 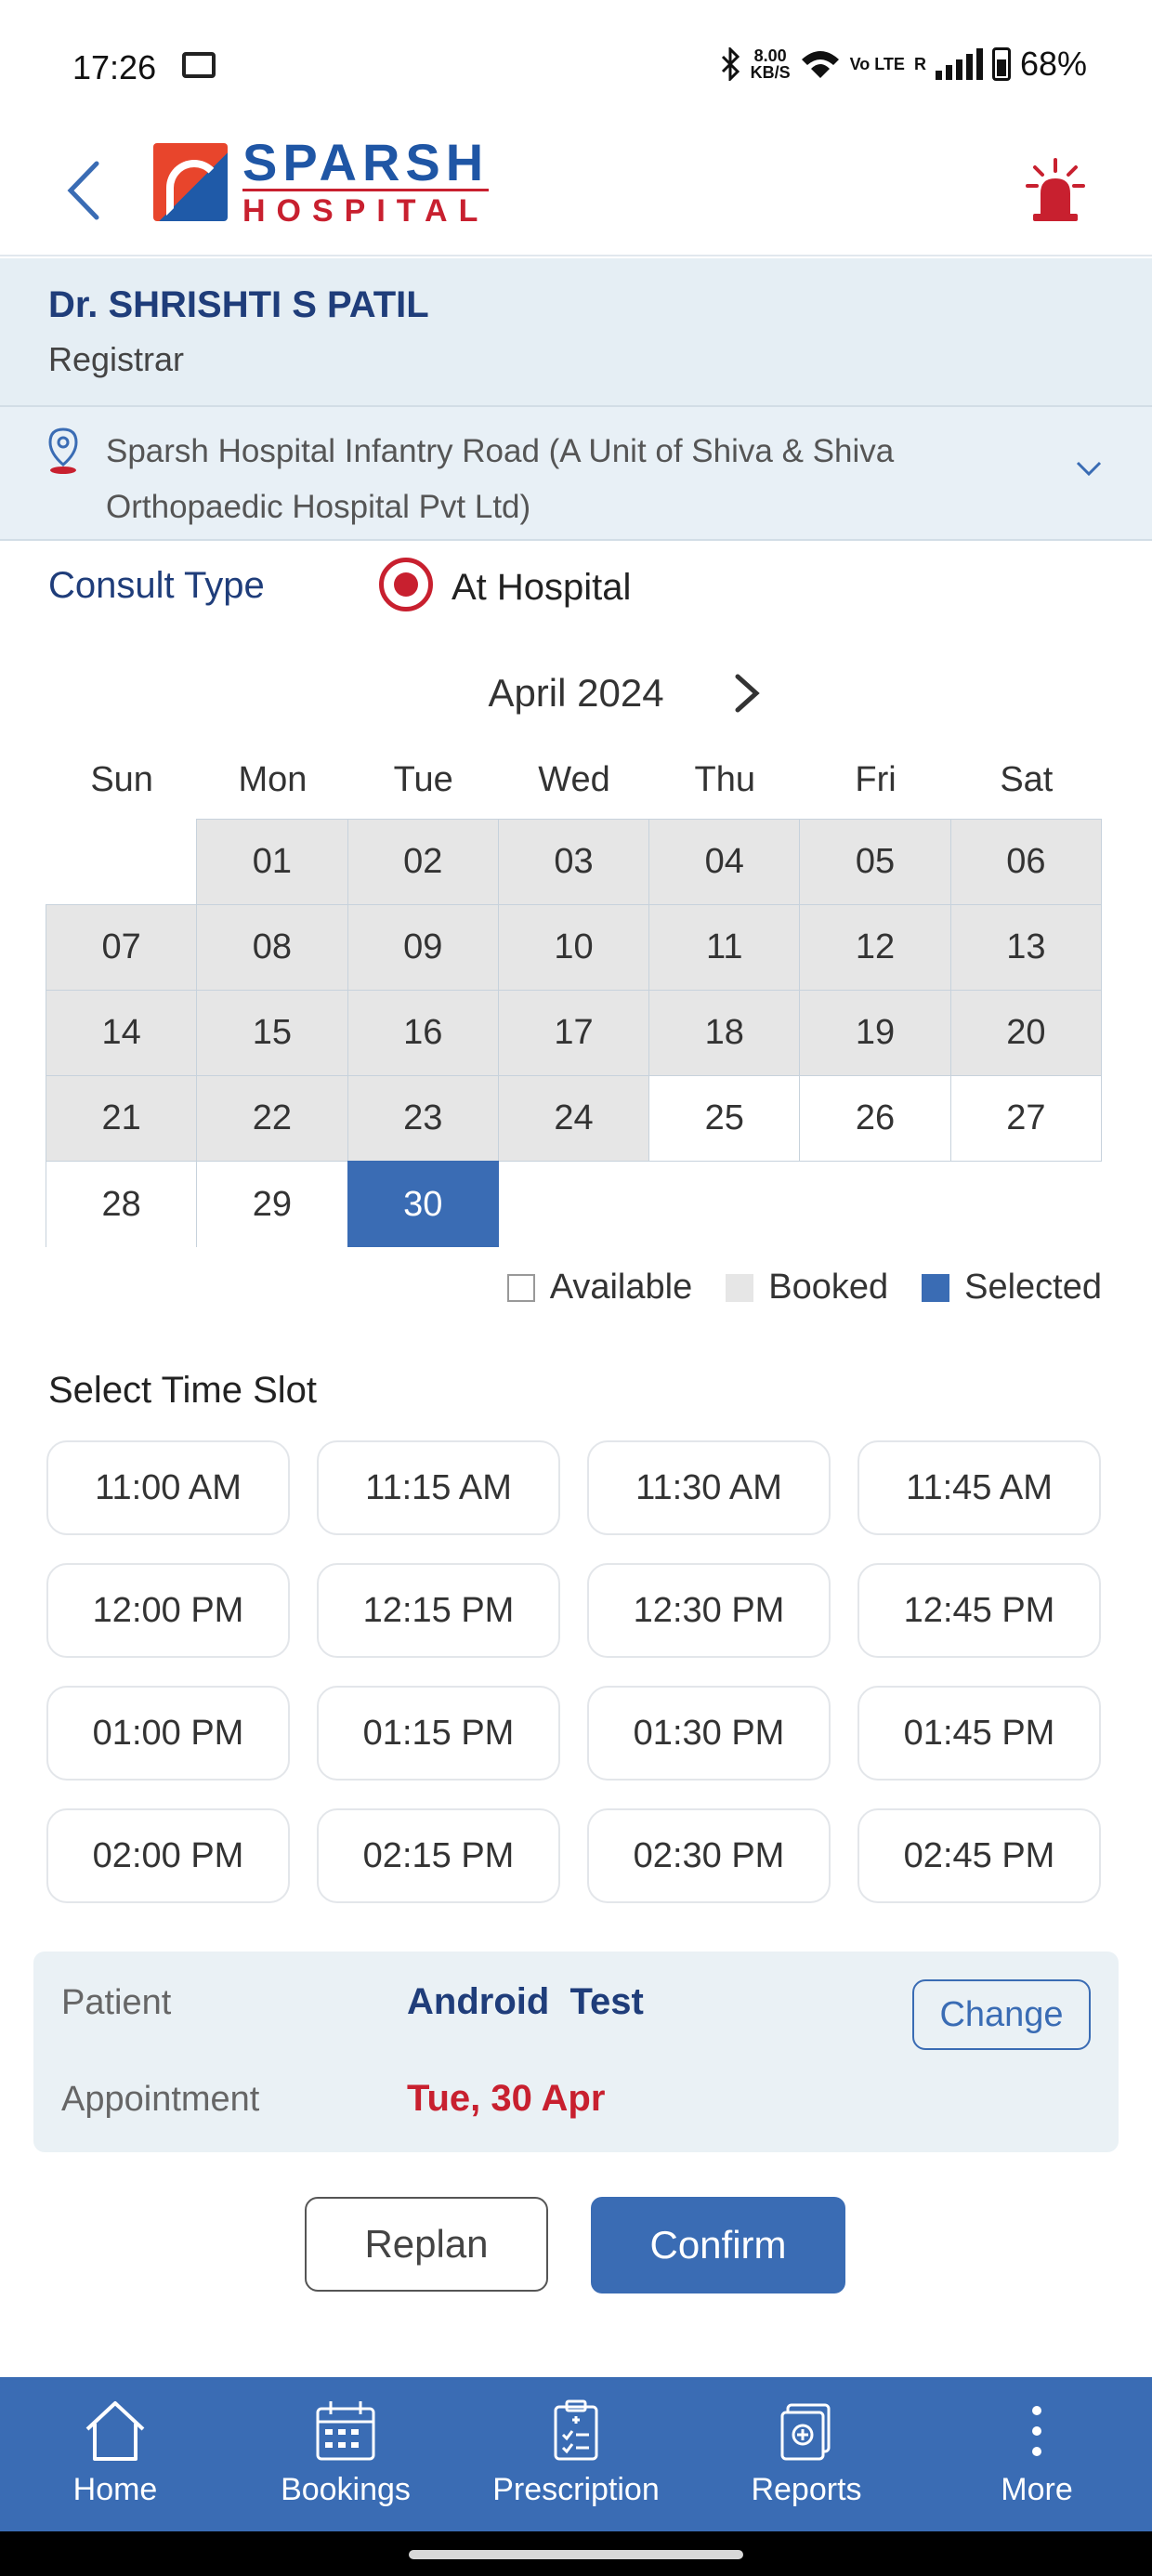 I want to click on calendar-day: 19, so click(x=875, y=1033).